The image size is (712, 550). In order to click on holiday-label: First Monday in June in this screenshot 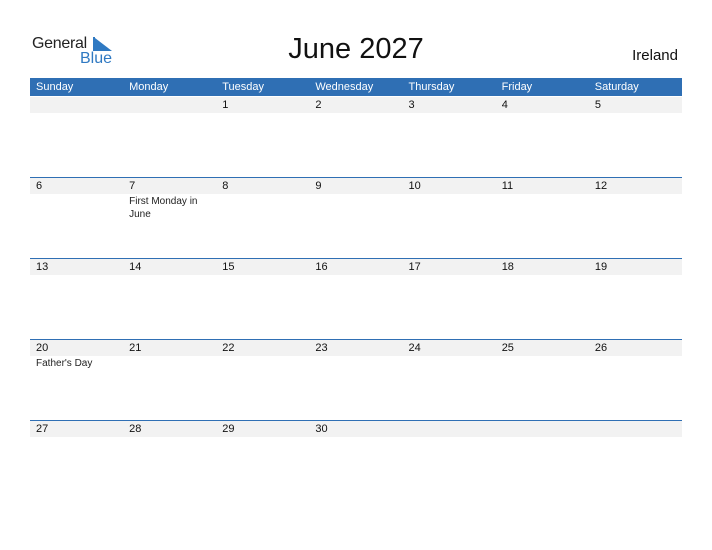, I will do `click(163, 208)`.